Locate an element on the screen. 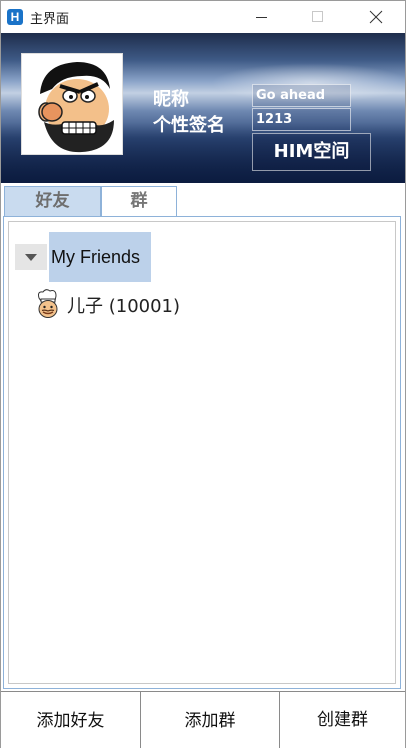 The image size is (406, 750). create-group-button: 创建群 is located at coordinates (342, 720).